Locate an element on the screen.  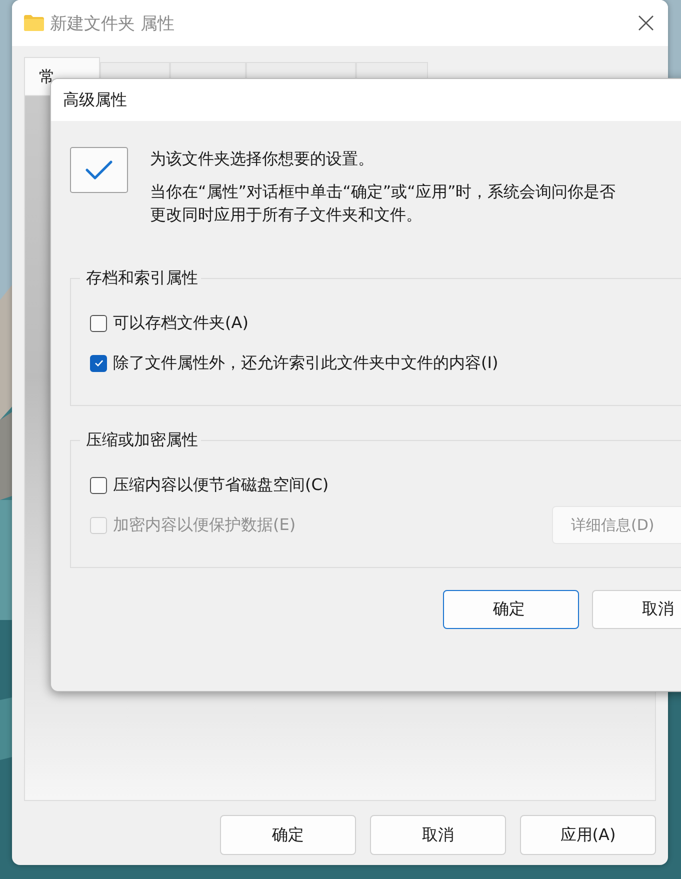
description-text: 当你在“属性”对话框中单击“确定”或“应用”时，系统会询问你是否 is located at coordinates (383, 192).